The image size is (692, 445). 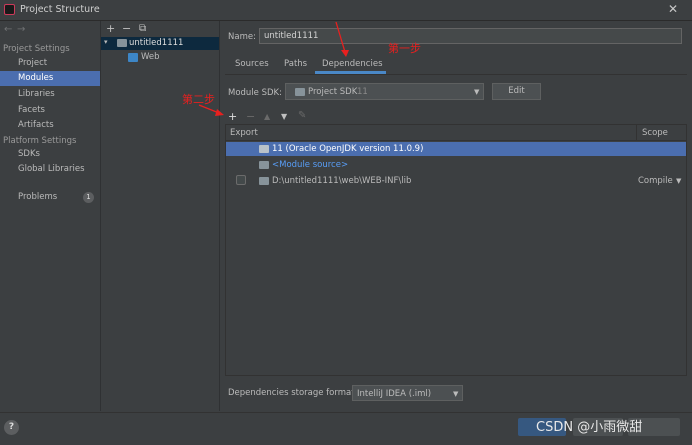 What do you see at coordinates (198, 99) in the screenshot?
I see `step2-annotation: 第二步` at bounding box center [198, 99].